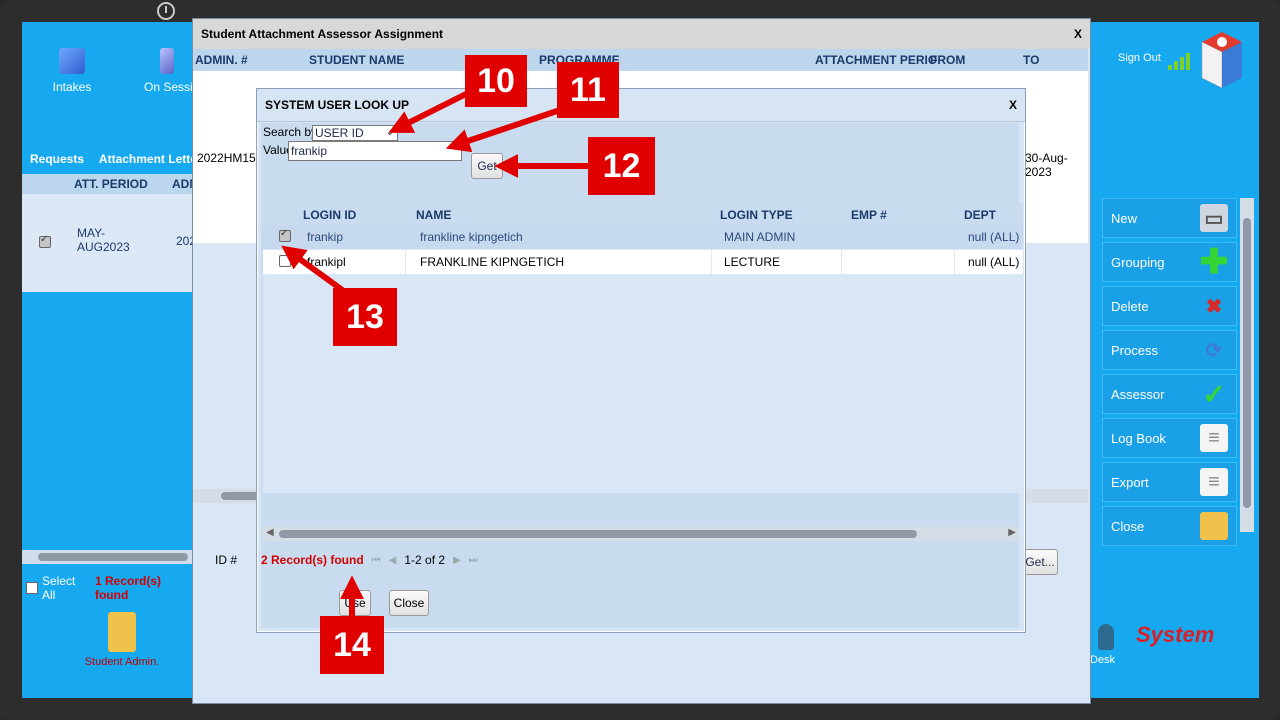 The image size is (1280, 720). Describe the element at coordinates (588, 90) in the screenshot. I see `callout-11: 11` at that location.